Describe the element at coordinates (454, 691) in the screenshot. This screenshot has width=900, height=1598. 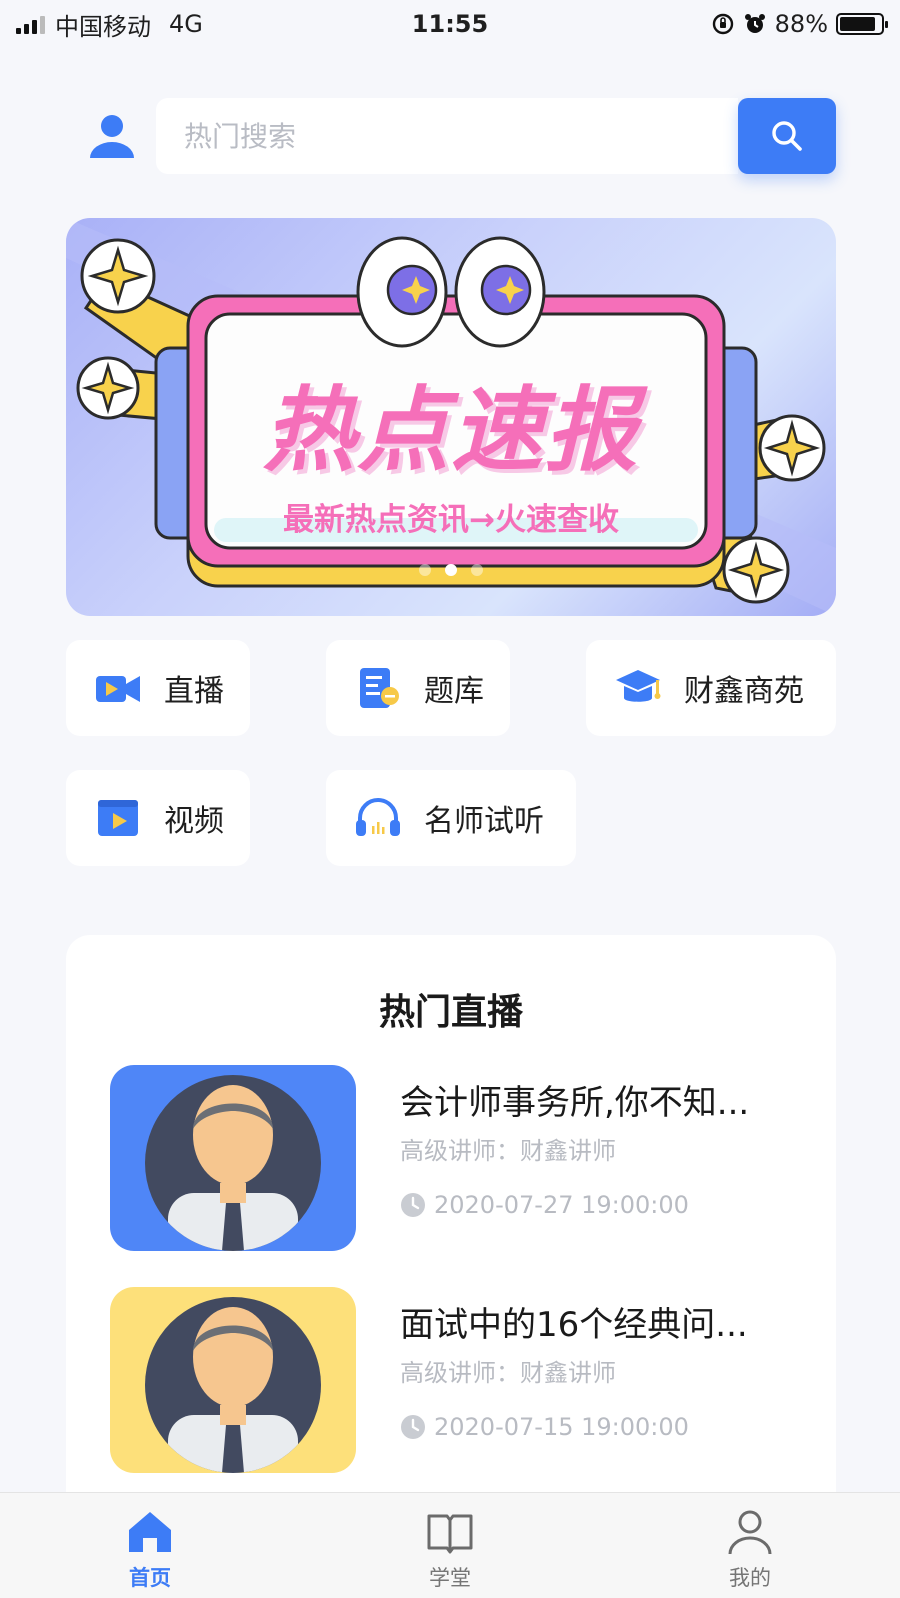
I see `nav-label-question-bank: 题库` at that location.